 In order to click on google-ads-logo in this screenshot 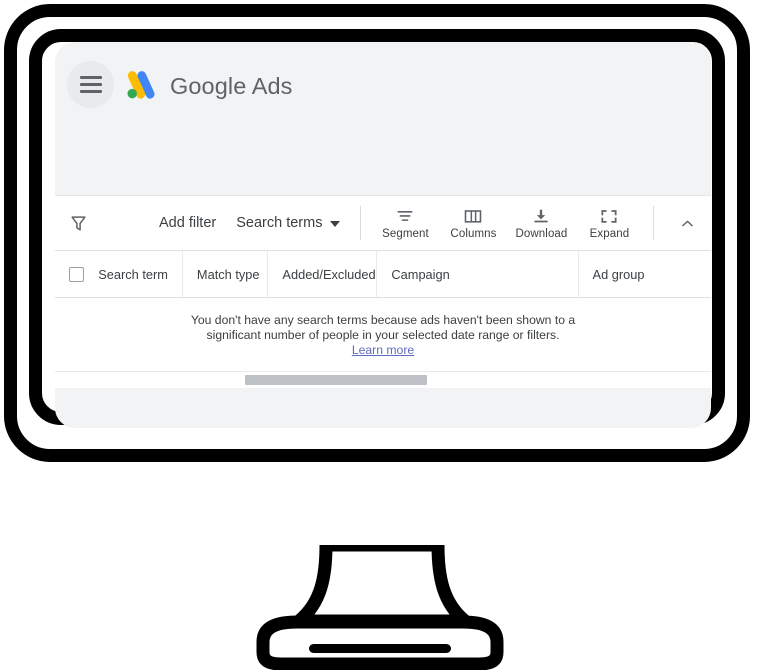, I will do `click(141, 85)`.